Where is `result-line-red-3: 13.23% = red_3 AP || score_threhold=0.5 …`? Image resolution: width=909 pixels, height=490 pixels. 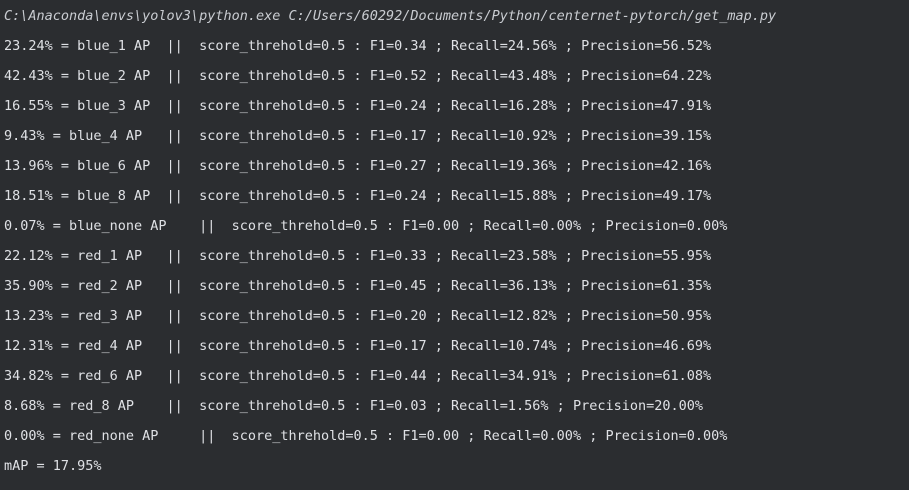 result-line-red-3: 13.23% = red_3 AP || score_threhold=0.5 … is located at coordinates (358, 316).